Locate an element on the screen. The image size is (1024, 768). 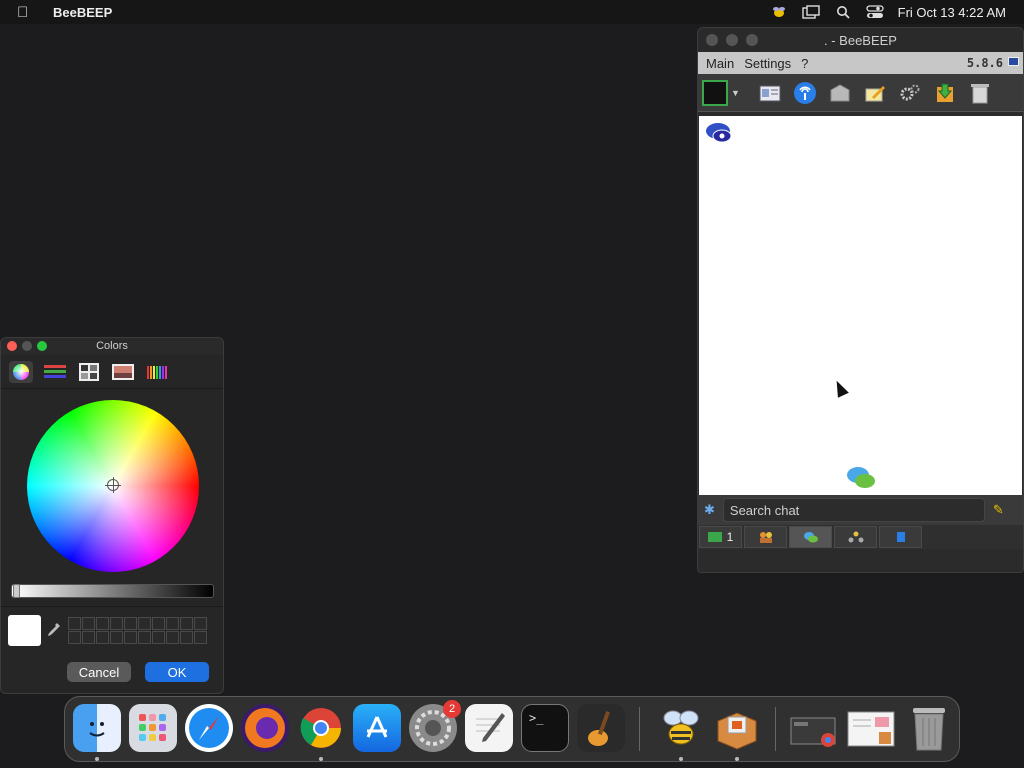
search-row: ✱ ✎ is located at coordinates (860, 510).